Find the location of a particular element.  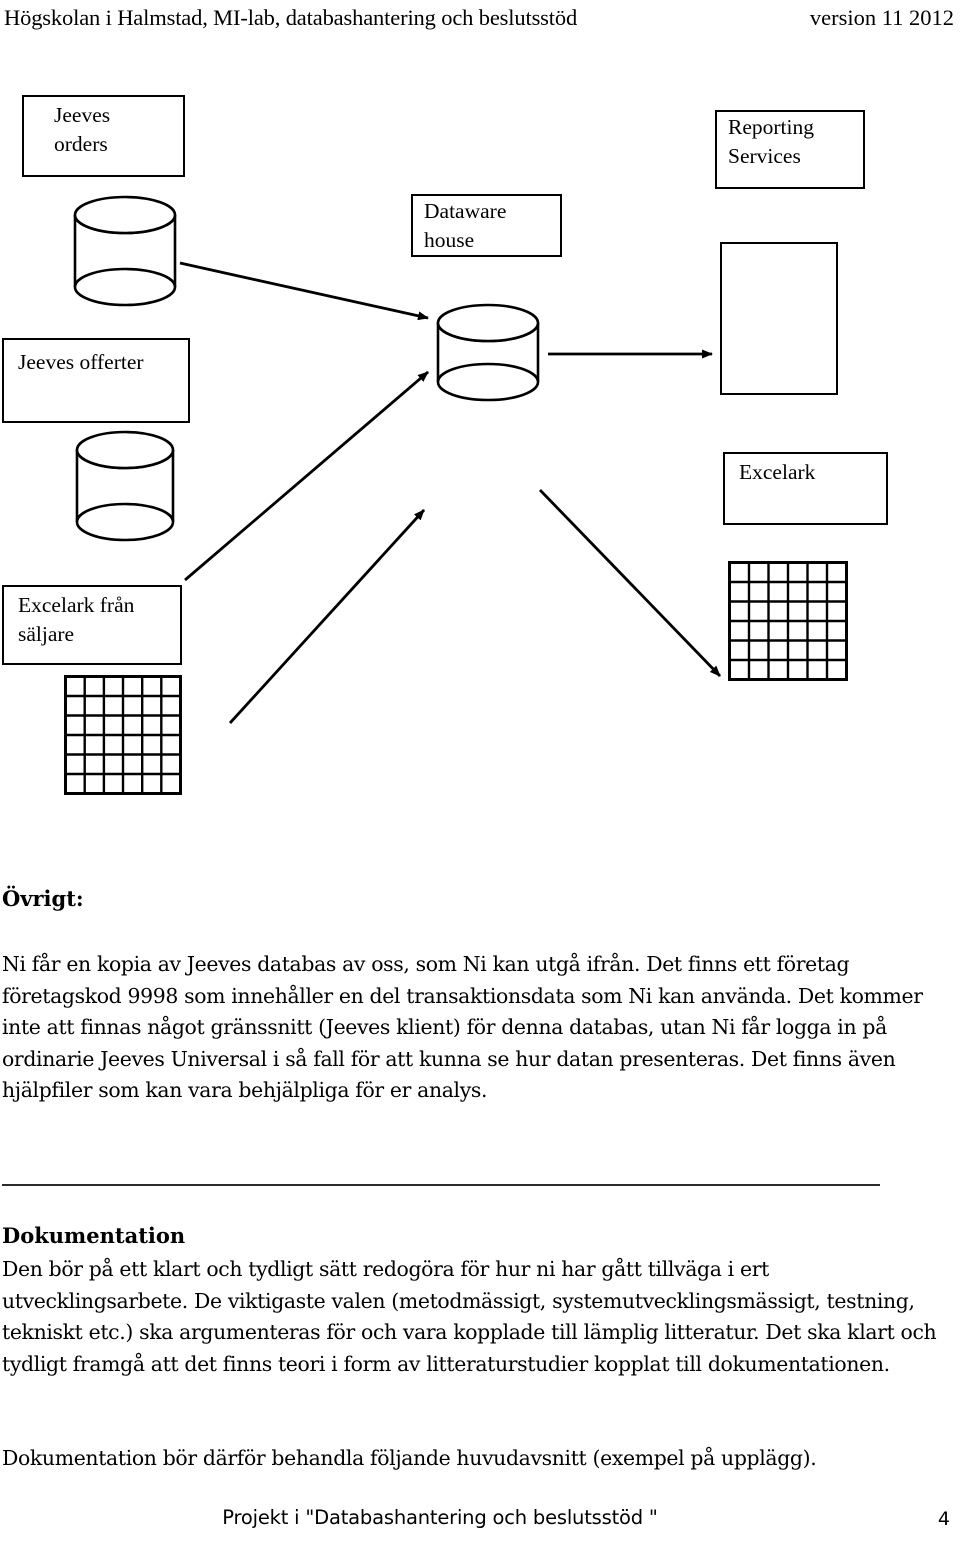

dataware-house-db-cylinder is located at coordinates (488, 352).